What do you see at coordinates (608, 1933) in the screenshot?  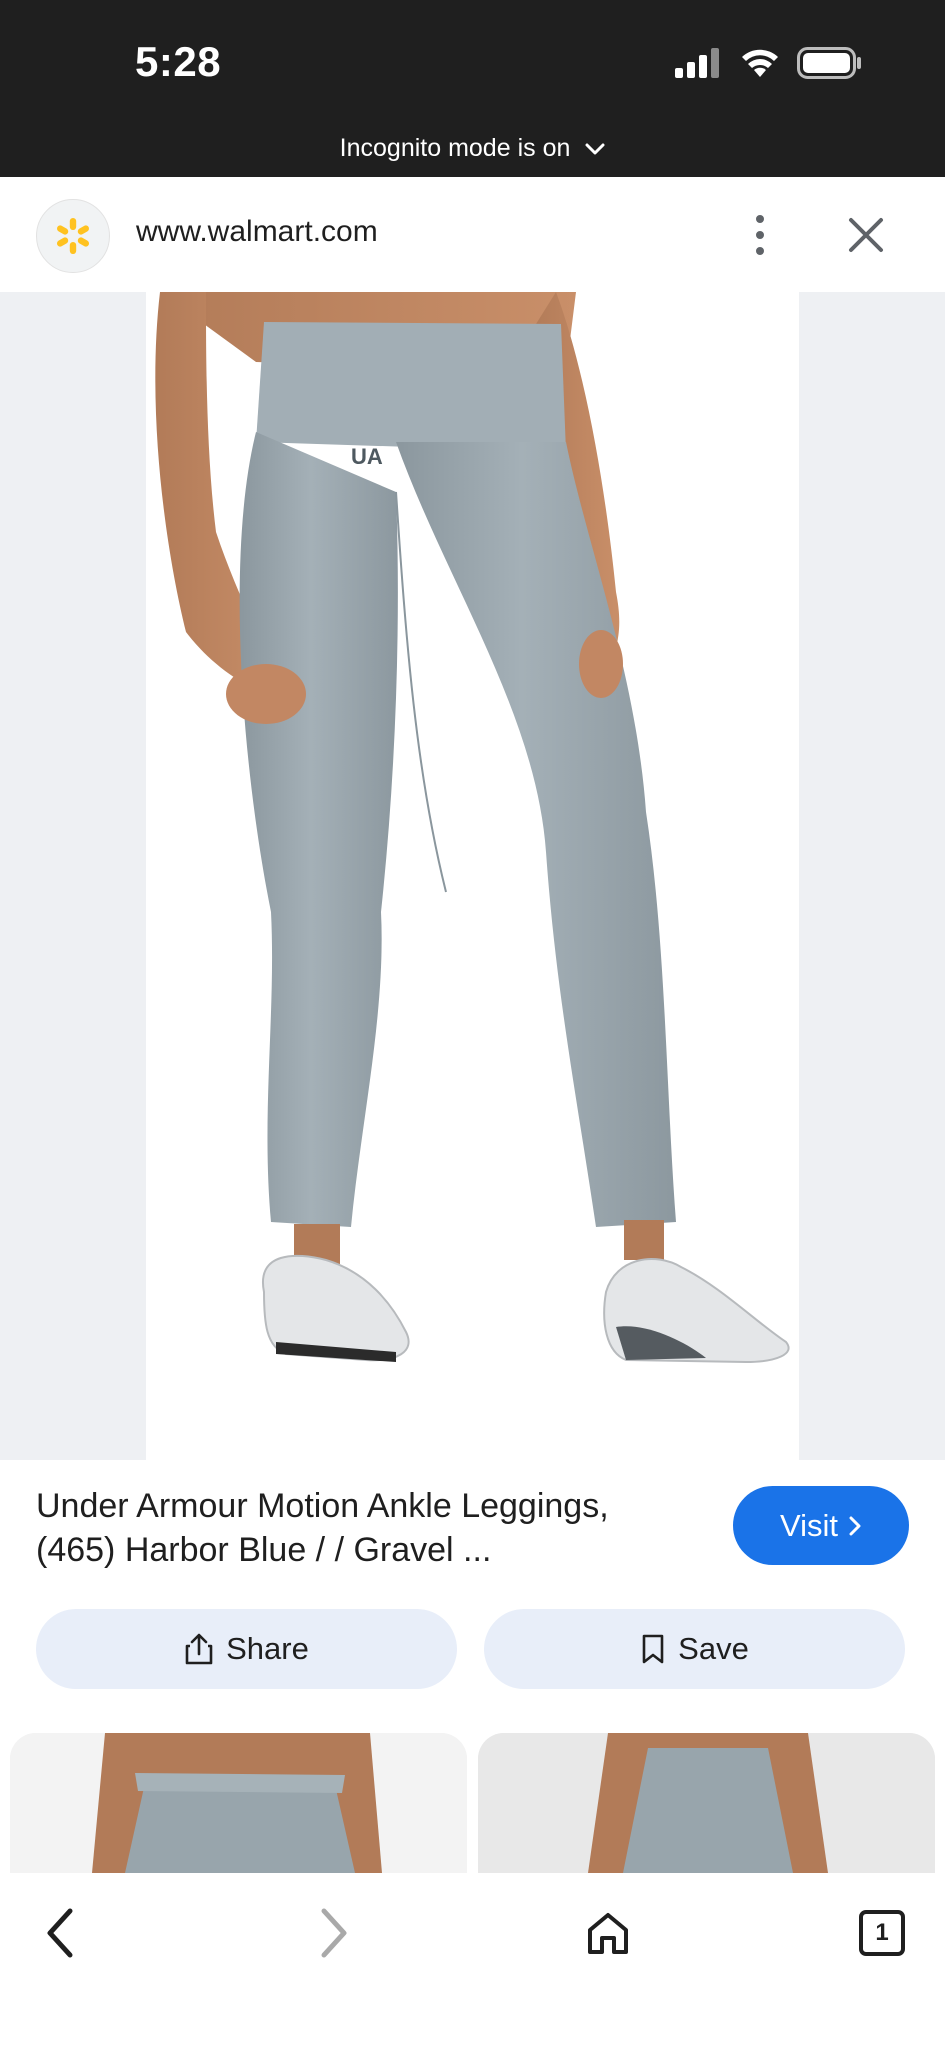 I see `home-icon` at bounding box center [608, 1933].